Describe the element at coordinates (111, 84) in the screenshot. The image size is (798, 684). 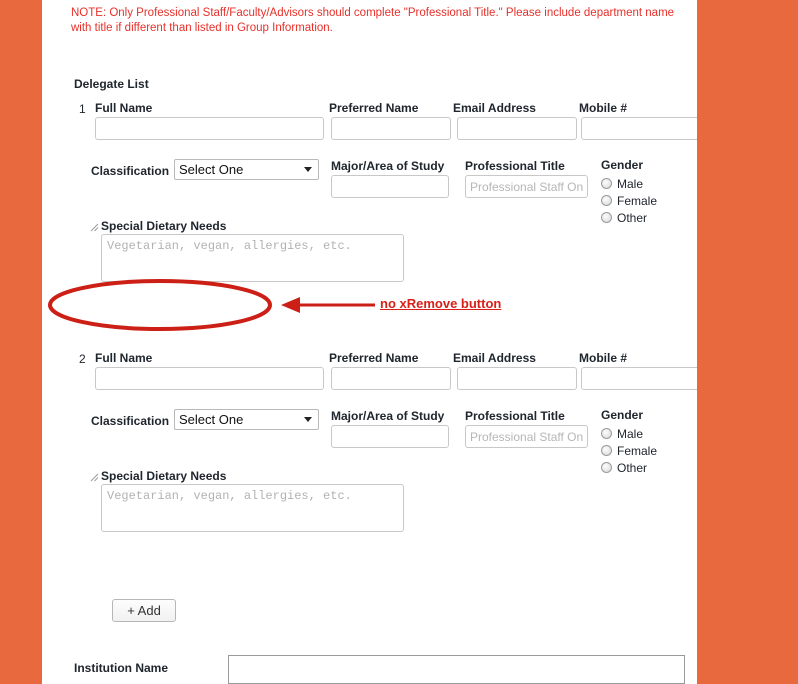
I see `section-title-delegate-list: Delegate List` at that location.